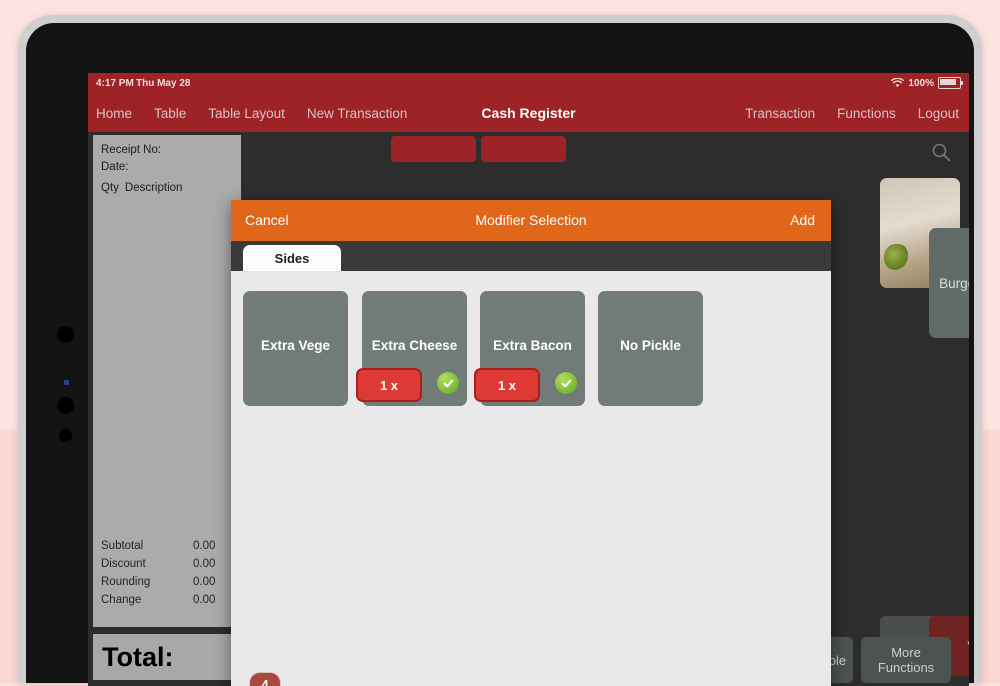 This screenshot has height=686, width=1000. Describe the element at coordinates (115, 83) in the screenshot. I see `status-time: 4:17 PM` at that location.